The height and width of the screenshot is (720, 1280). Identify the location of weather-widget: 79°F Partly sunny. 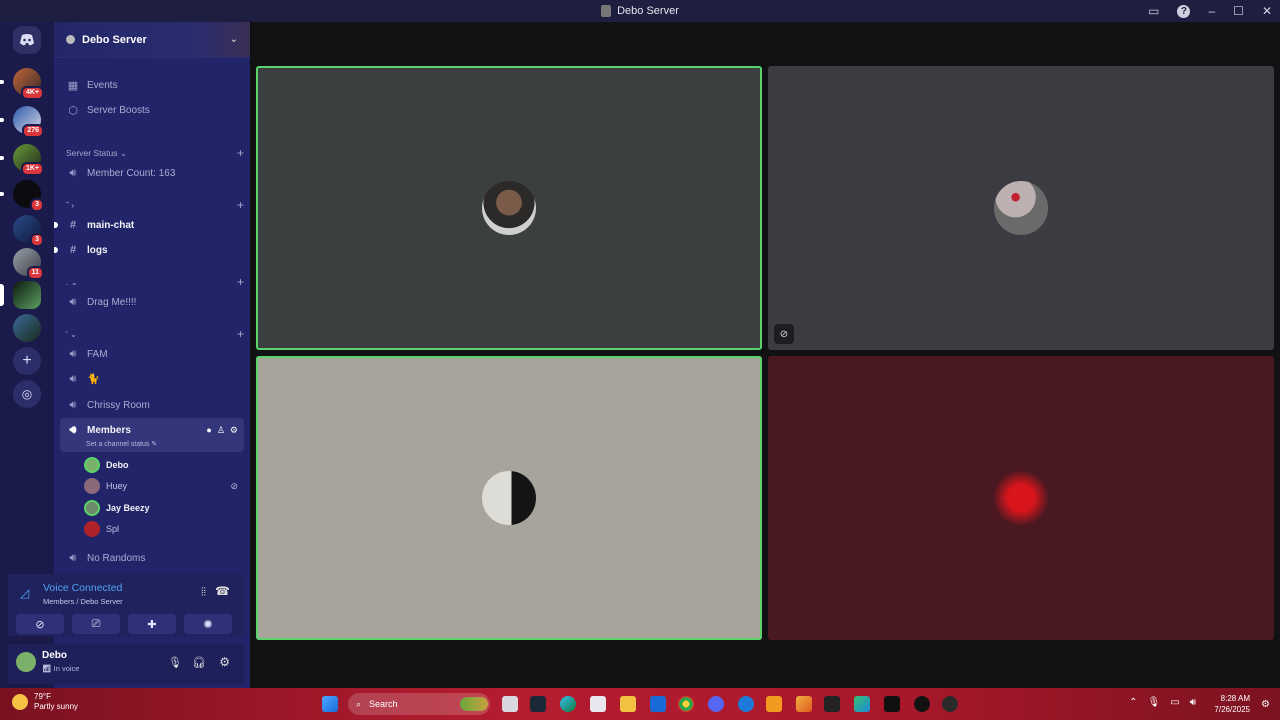
(45, 702).